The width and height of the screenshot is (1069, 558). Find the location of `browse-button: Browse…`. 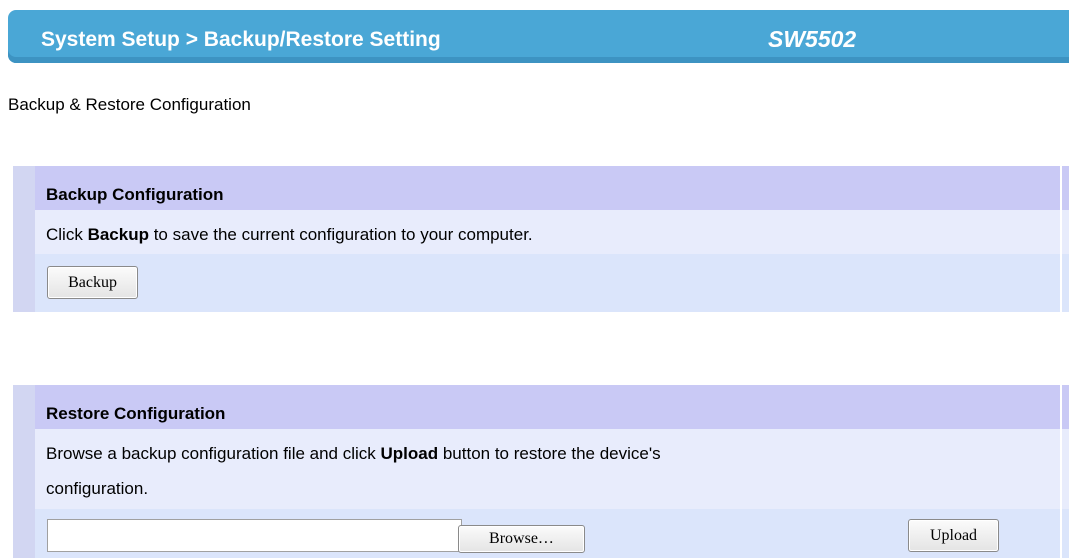

browse-button: Browse… is located at coordinates (521, 539).